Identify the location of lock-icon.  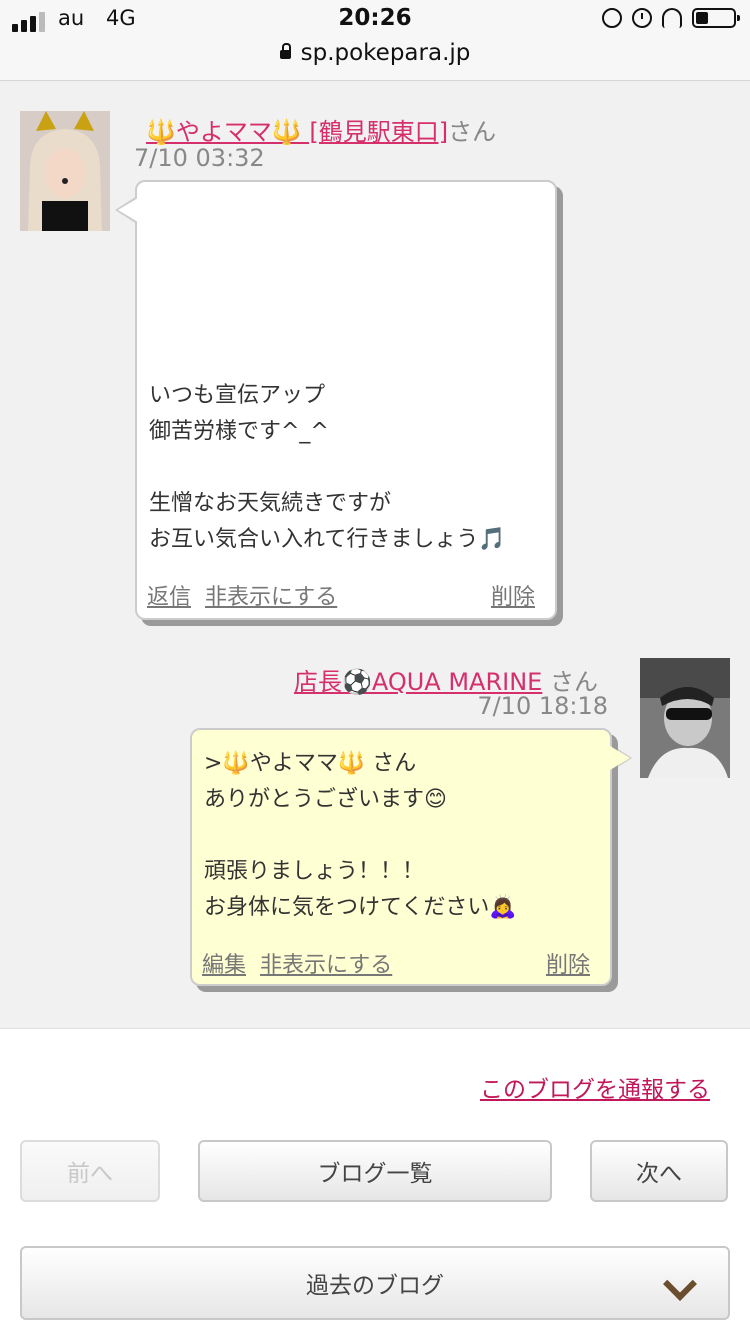
(285, 51).